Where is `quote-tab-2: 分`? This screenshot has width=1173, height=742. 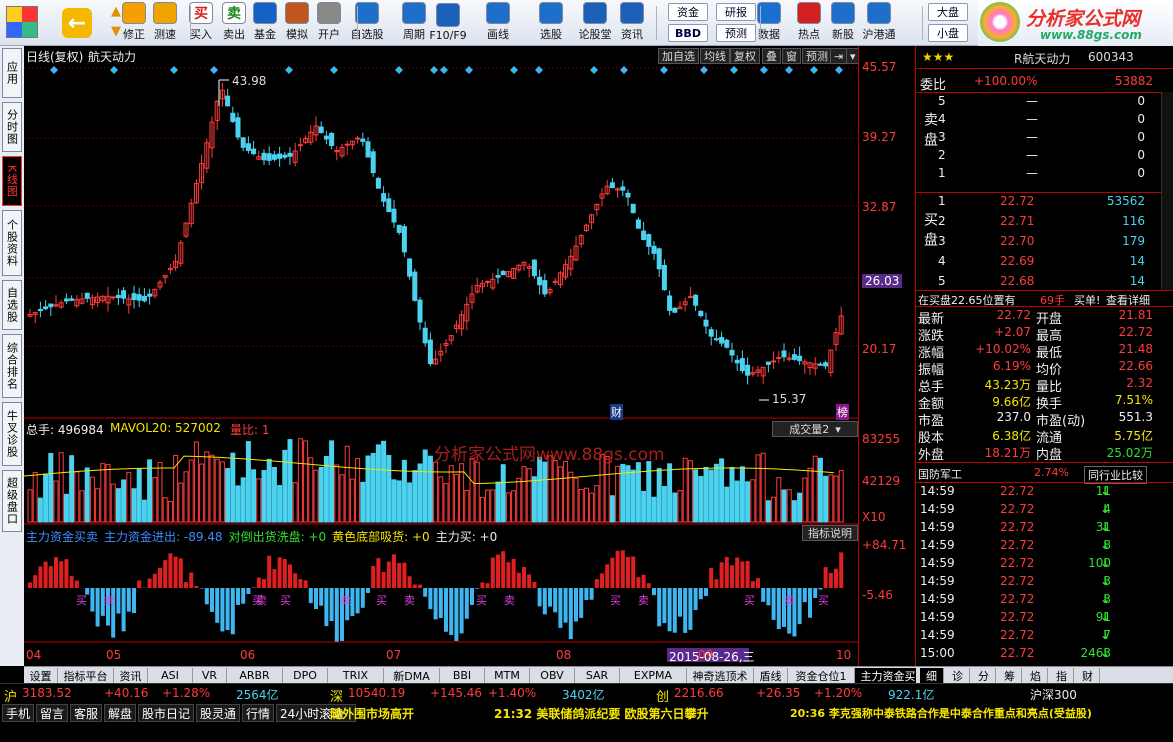
quote-tab-2: 分 is located at coordinates (984, 675).